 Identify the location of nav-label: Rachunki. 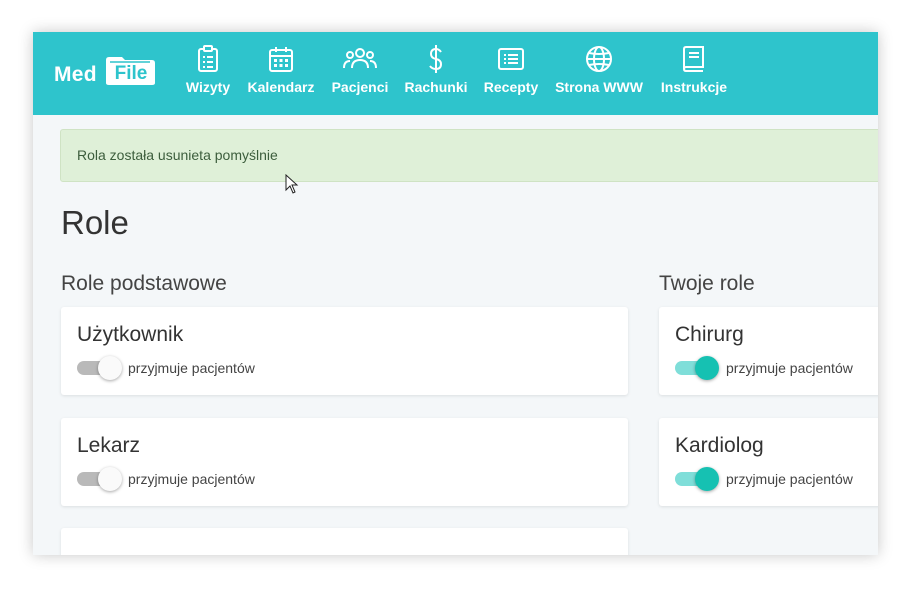
(436, 87).